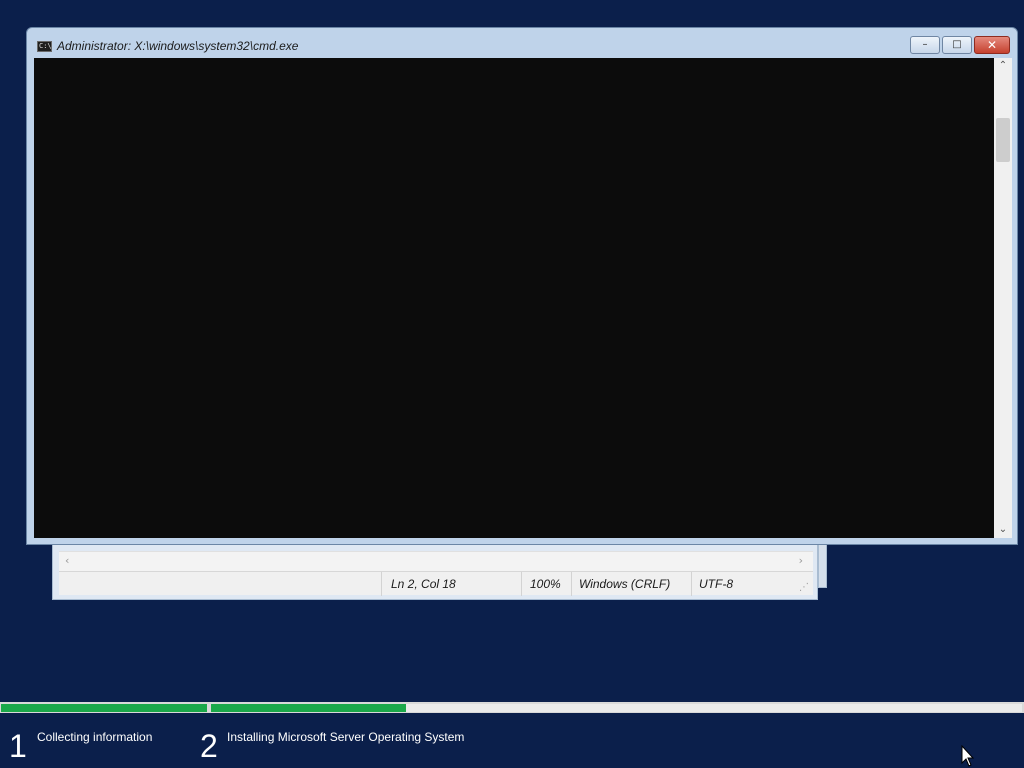  I want to click on resize-grip-icon: ⋰, so click(804, 587).